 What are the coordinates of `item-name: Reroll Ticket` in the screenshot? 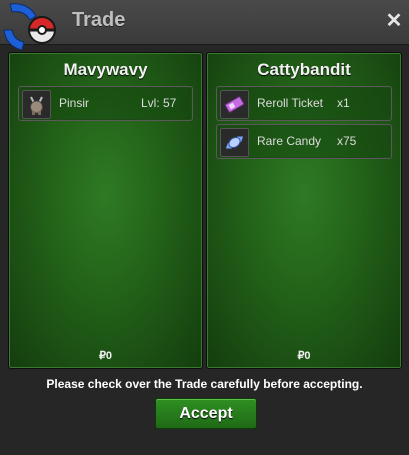 It's located at (290, 103).